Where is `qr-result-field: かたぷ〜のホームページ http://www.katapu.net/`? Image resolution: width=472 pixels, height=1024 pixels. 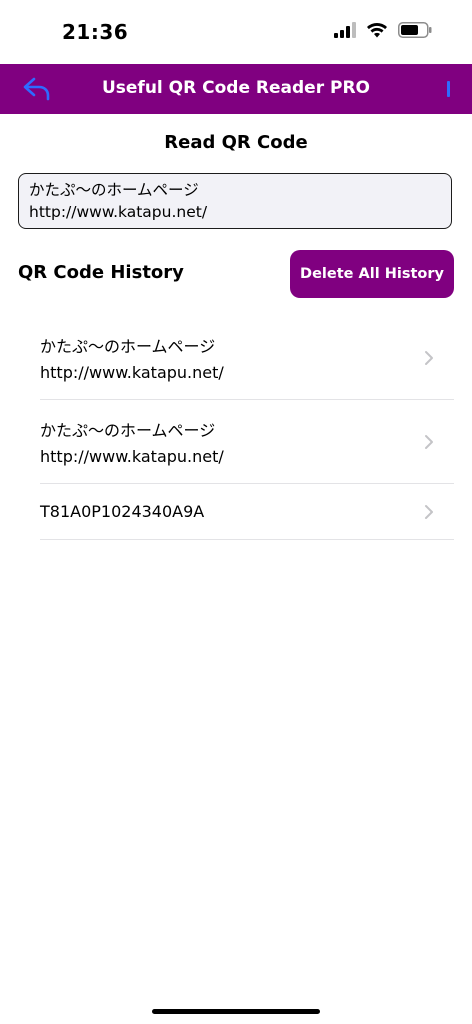
qr-result-field: かたぷ〜のホームページ http://www.katapu.net/ is located at coordinates (235, 201).